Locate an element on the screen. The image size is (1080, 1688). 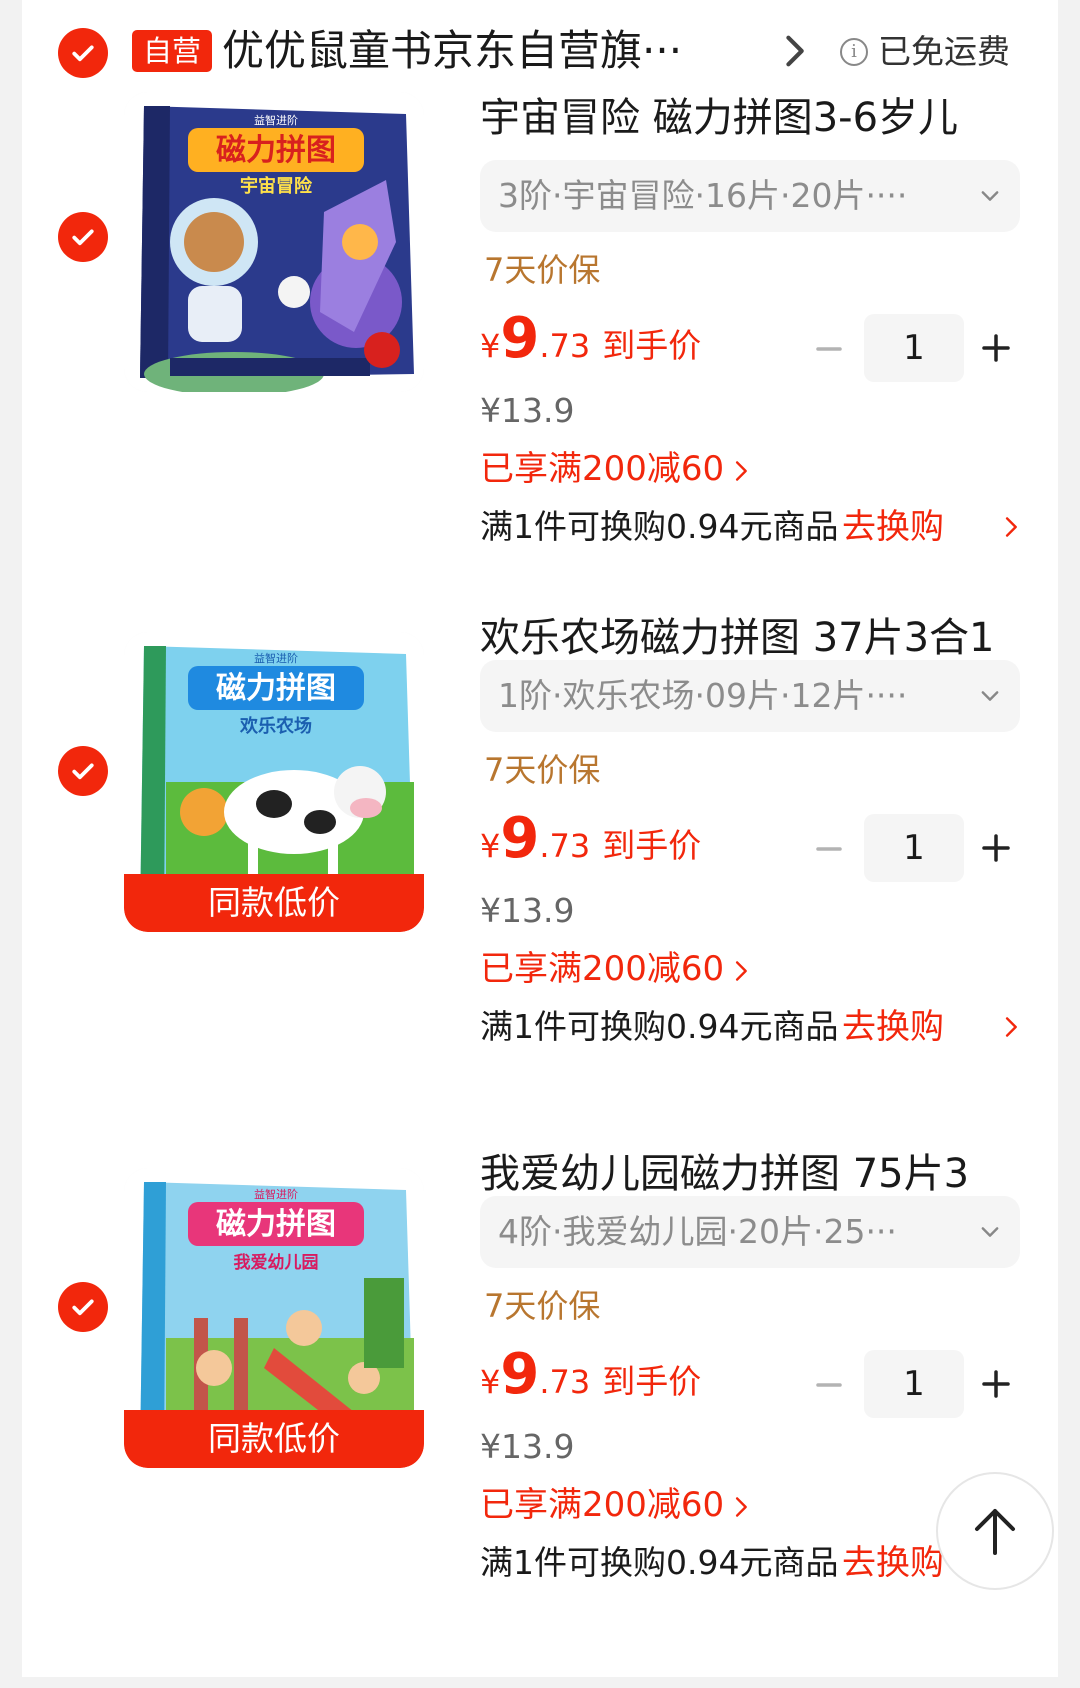
arrow-up-icon is located at coordinates (995, 1532).